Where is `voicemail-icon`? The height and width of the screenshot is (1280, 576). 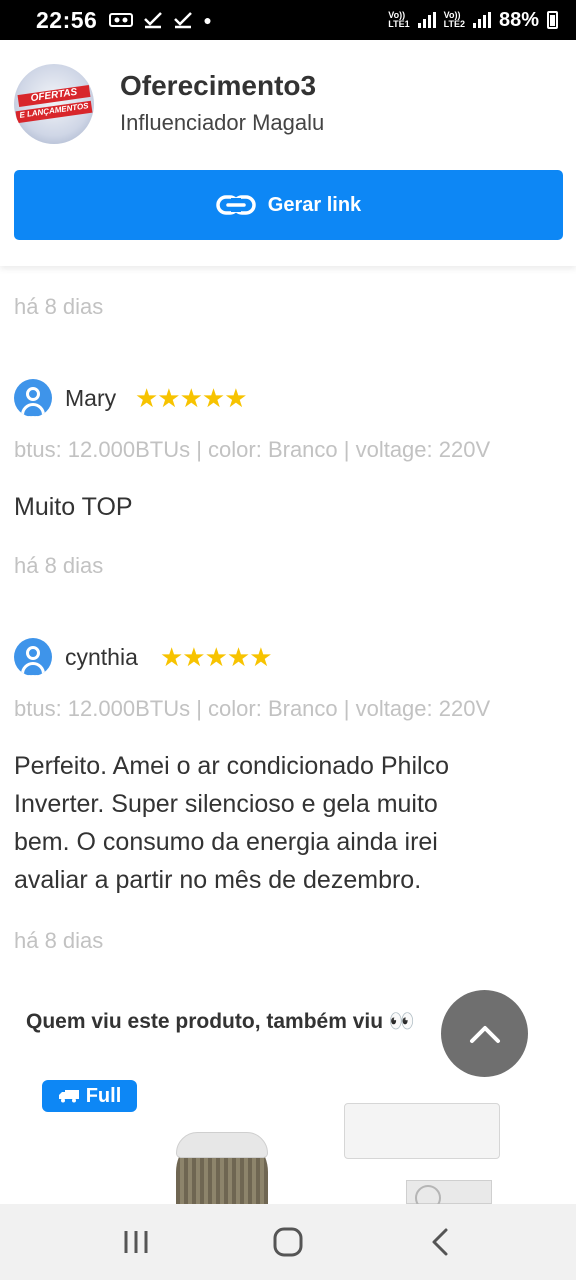
voicemail-icon is located at coordinates (121, 20).